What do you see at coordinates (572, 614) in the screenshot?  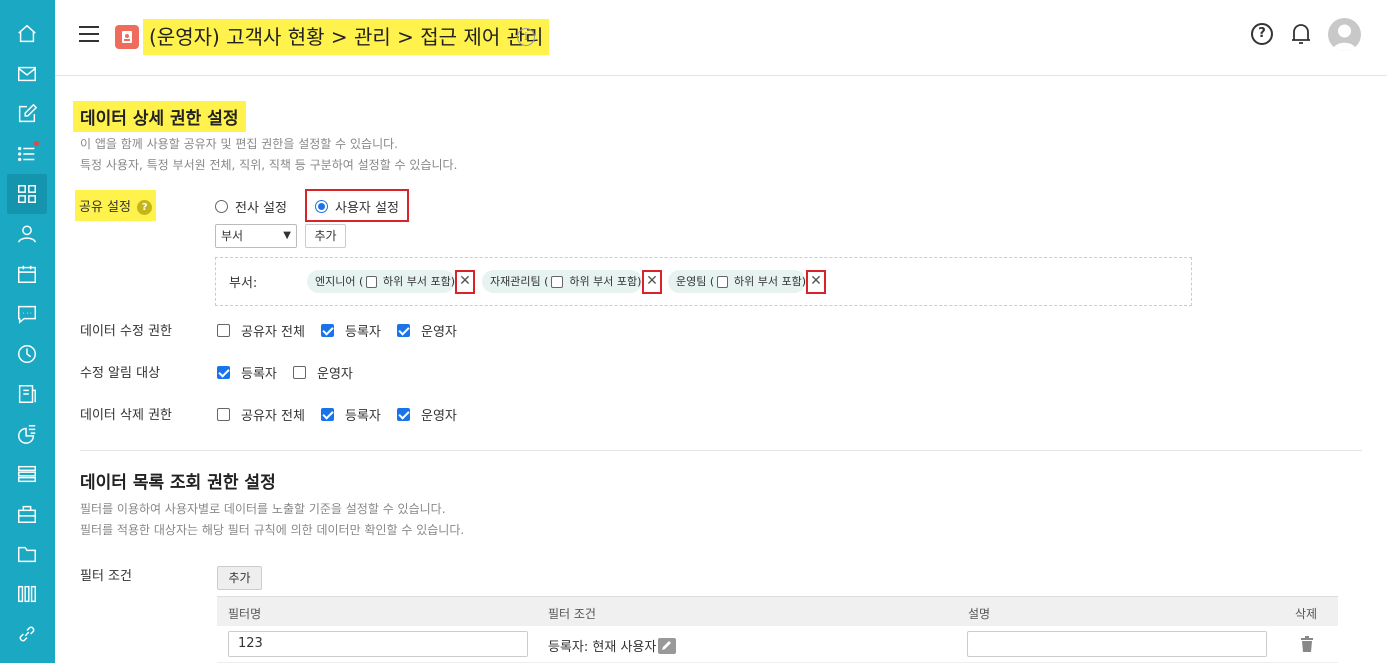 I see `col-filter-condition: 필터 조건` at bounding box center [572, 614].